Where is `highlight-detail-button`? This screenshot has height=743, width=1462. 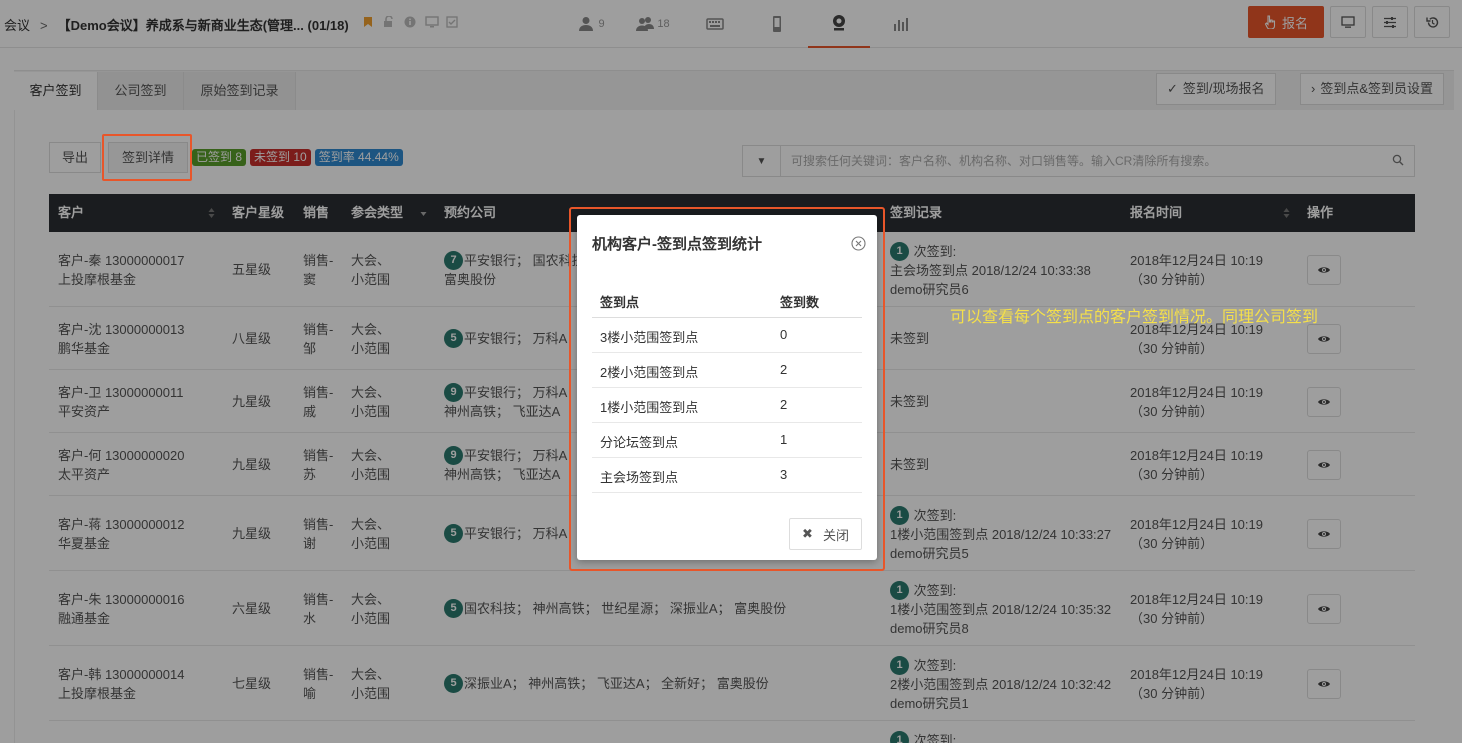
highlight-detail-button is located at coordinates (147, 157).